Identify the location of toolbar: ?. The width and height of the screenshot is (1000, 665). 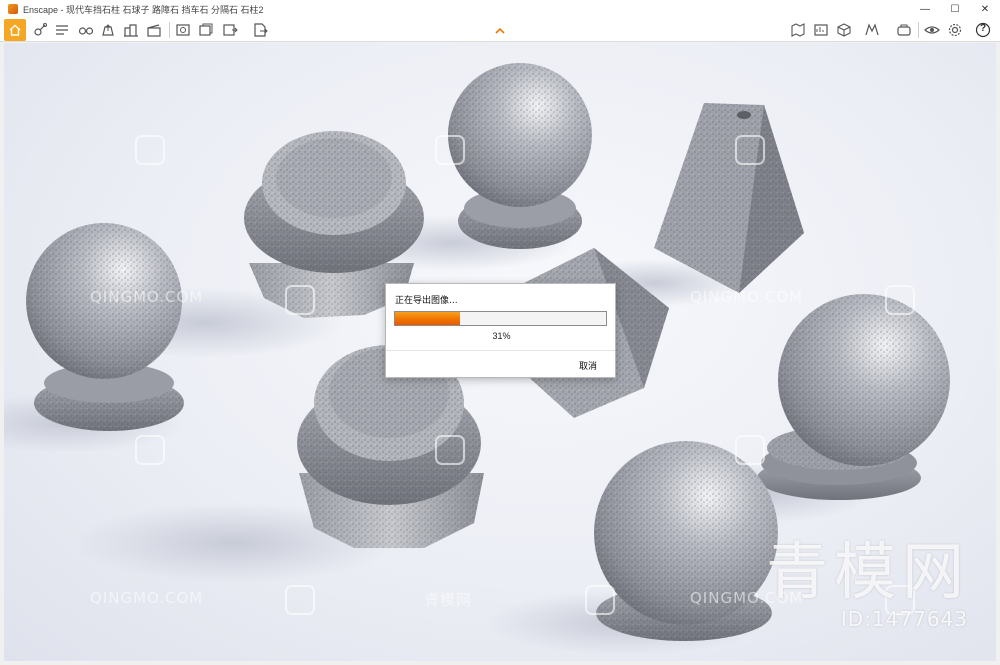
(500, 30).